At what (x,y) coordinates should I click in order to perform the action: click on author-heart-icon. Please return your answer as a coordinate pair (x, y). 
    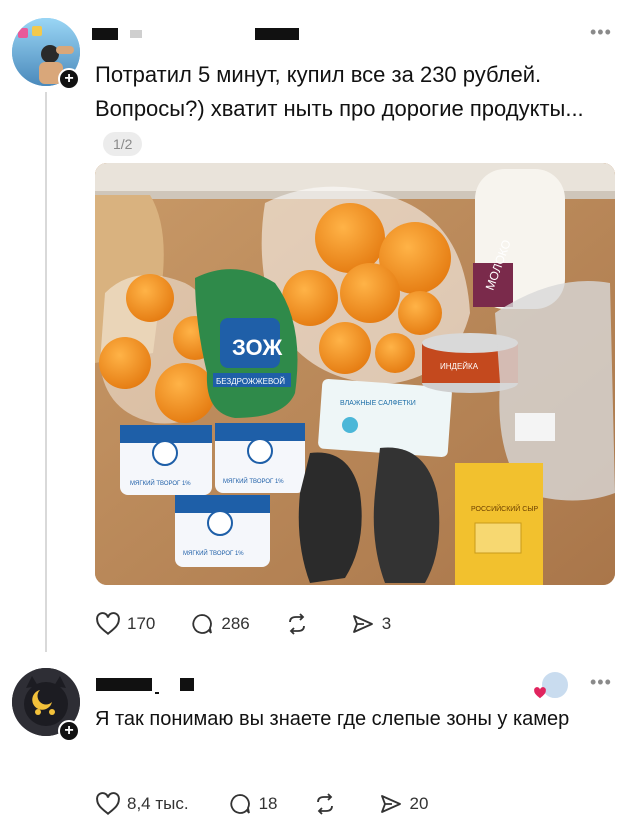
    Looking at the image, I should click on (540, 693).